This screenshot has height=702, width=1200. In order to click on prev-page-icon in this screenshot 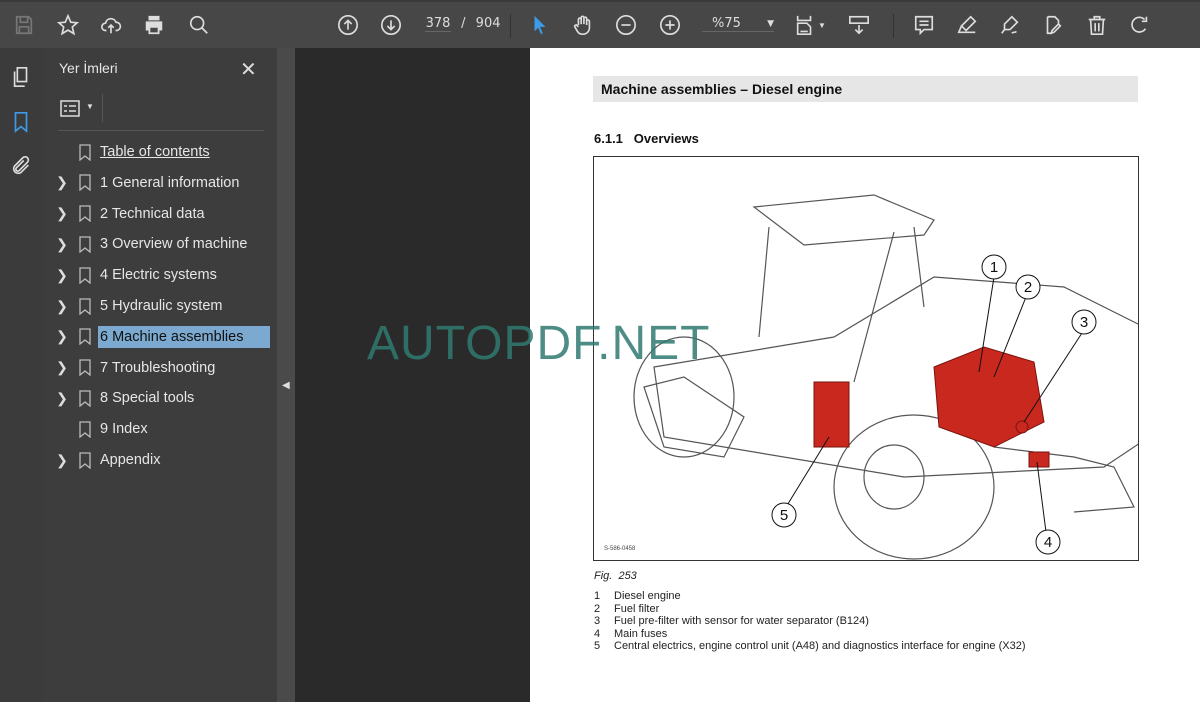, I will do `click(348, 25)`.